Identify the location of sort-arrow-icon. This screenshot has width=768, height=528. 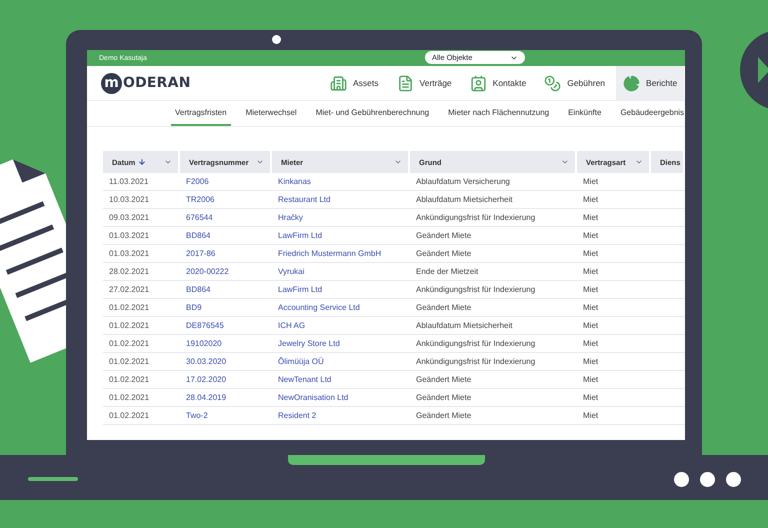
(142, 162).